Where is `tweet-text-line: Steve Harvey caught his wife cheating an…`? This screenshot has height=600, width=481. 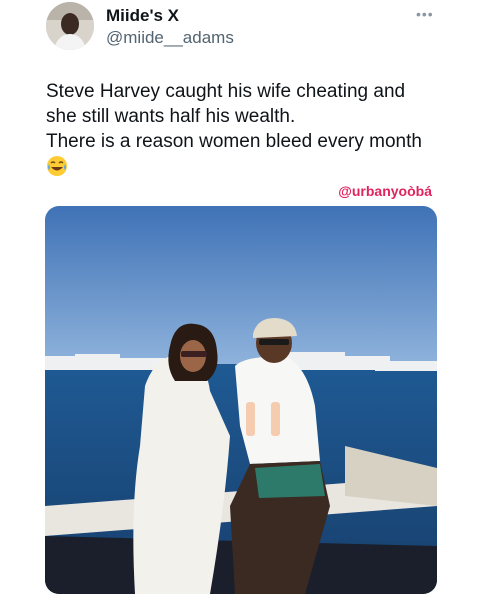 tweet-text-line: Steve Harvey caught his wife cheating an… is located at coordinates (226, 91).